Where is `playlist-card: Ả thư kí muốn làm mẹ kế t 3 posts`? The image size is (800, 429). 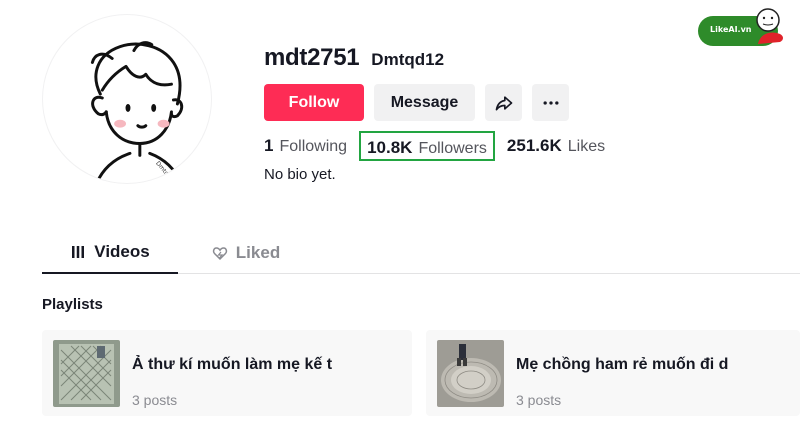 playlist-card: Ả thư kí muốn làm mẹ kế t 3 posts is located at coordinates (227, 373).